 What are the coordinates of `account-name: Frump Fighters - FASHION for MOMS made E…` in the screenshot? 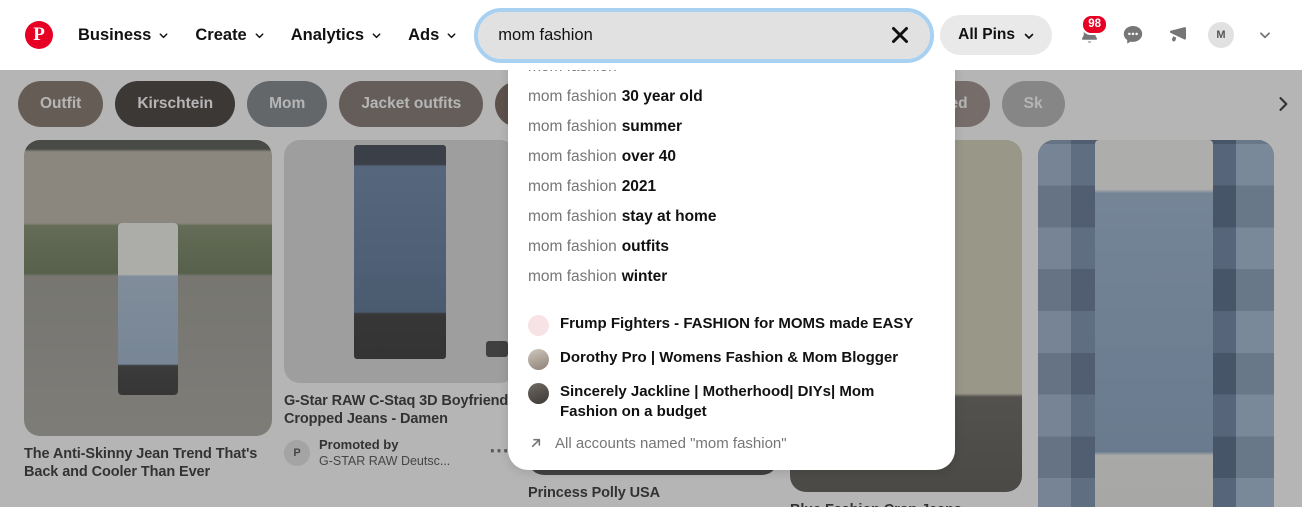 It's located at (737, 323).